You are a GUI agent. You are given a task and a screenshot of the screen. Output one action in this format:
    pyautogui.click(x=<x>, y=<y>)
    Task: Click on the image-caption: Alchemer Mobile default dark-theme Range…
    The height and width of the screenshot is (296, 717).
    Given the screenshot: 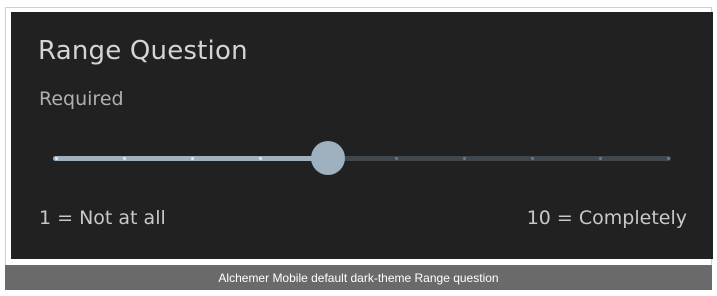 What is the action you would take?
    pyautogui.click(x=358, y=277)
    